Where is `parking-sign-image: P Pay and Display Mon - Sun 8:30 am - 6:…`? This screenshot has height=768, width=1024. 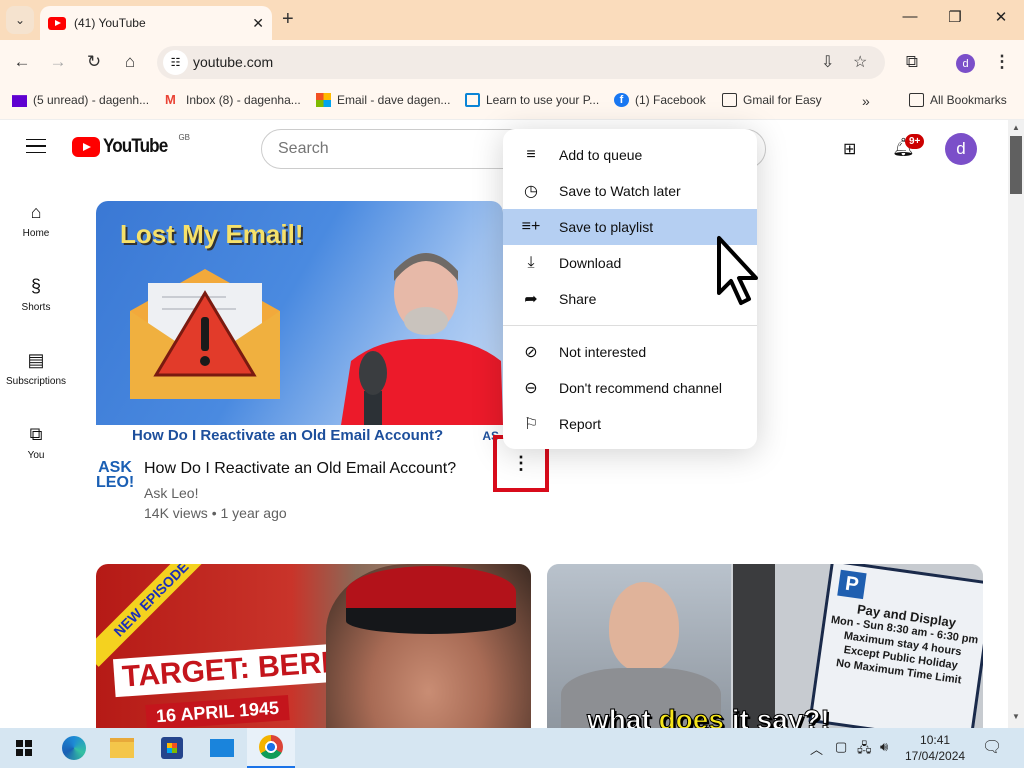 parking-sign-image: P Pay and Display Mon - Sun 8:30 am - 6:… is located at coordinates (895, 646).